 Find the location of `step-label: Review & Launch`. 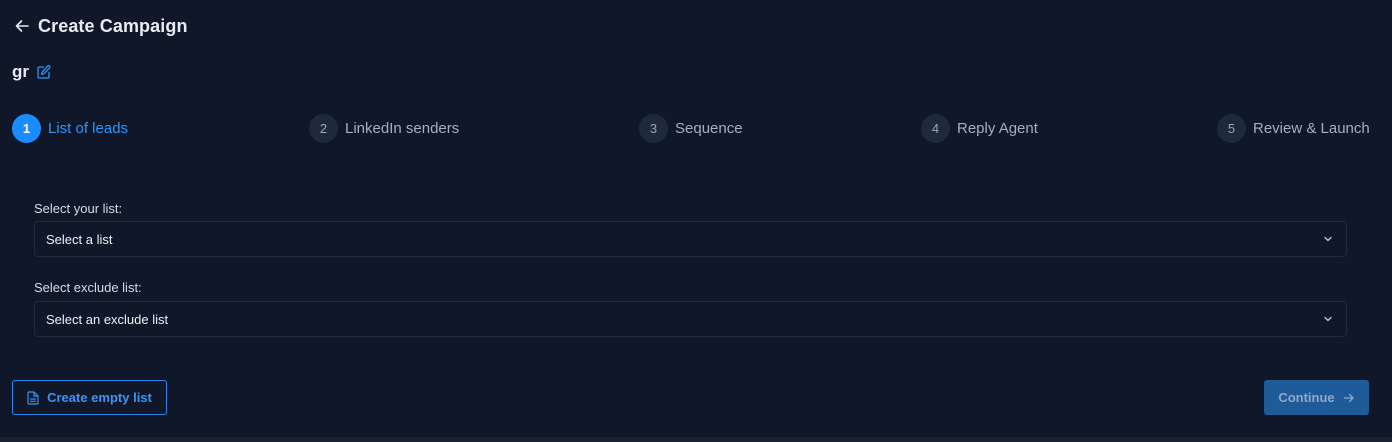

step-label: Review & Launch is located at coordinates (1311, 128).